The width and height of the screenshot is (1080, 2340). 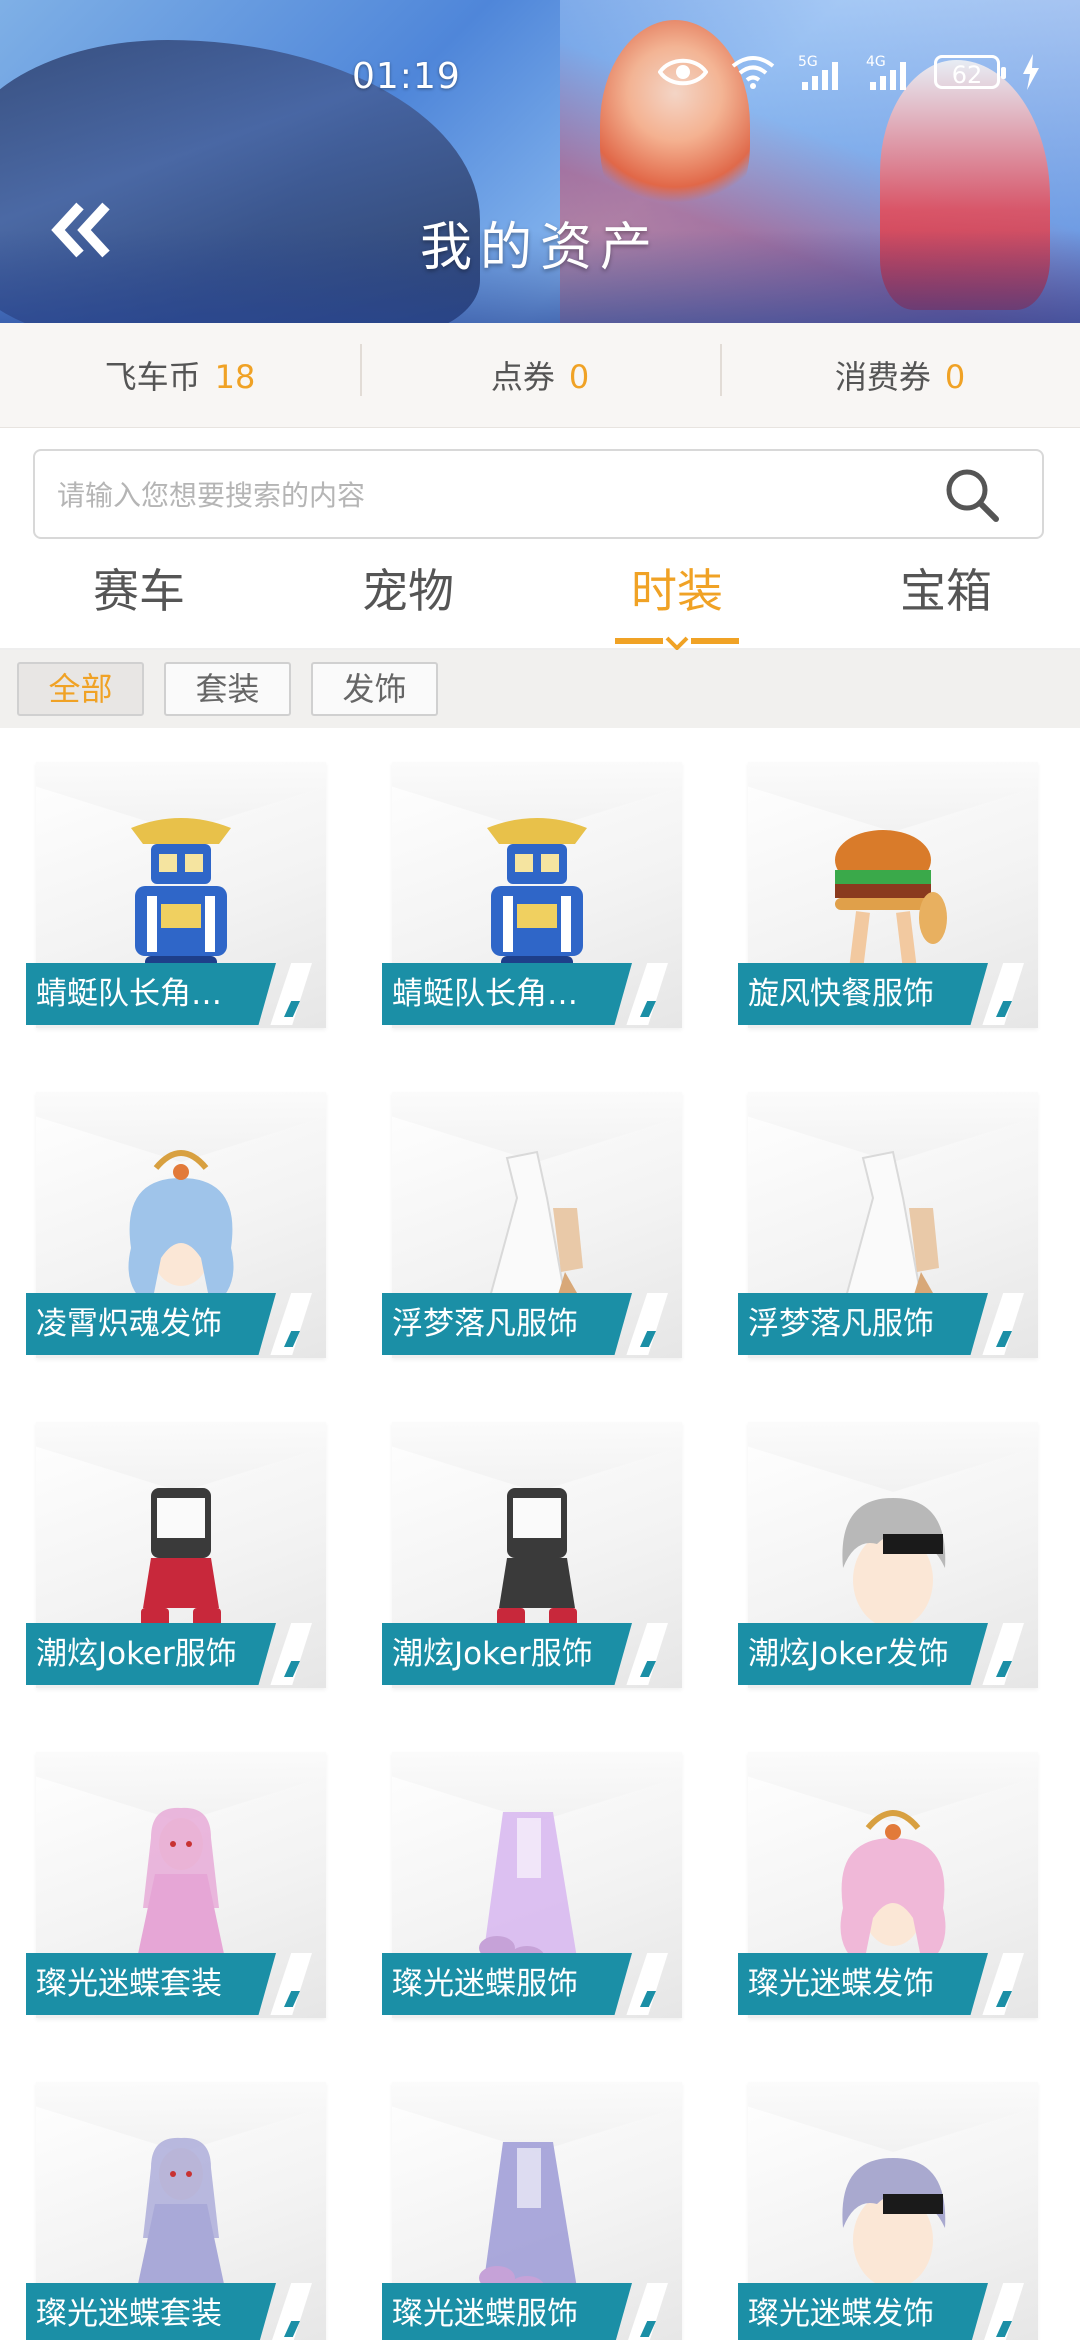 I want to click on filter-row: 全部 套装 发饰, so click(x=540, y=689).